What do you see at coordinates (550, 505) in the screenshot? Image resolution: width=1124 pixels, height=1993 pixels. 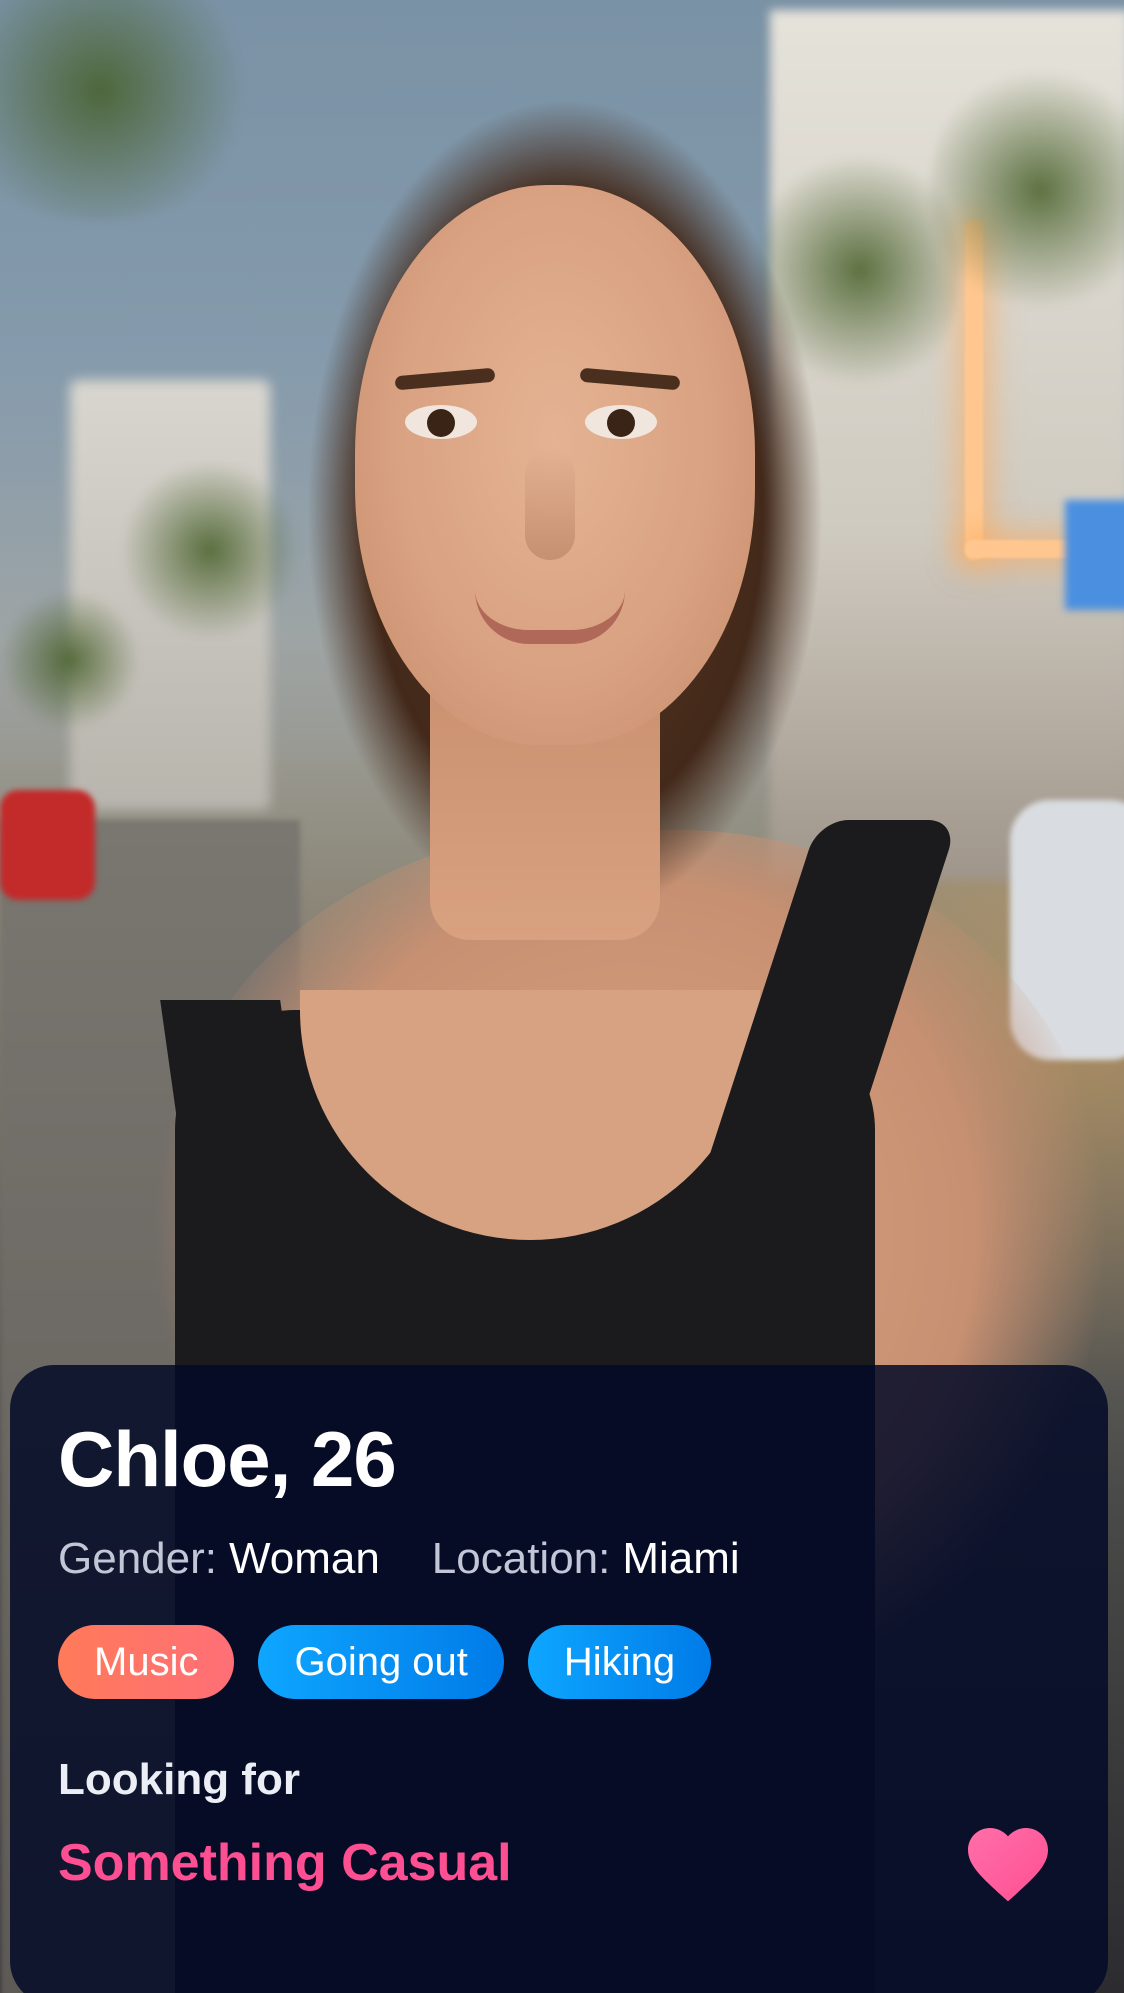 I see `photo-person-nose` at bounding box center [550, 505].